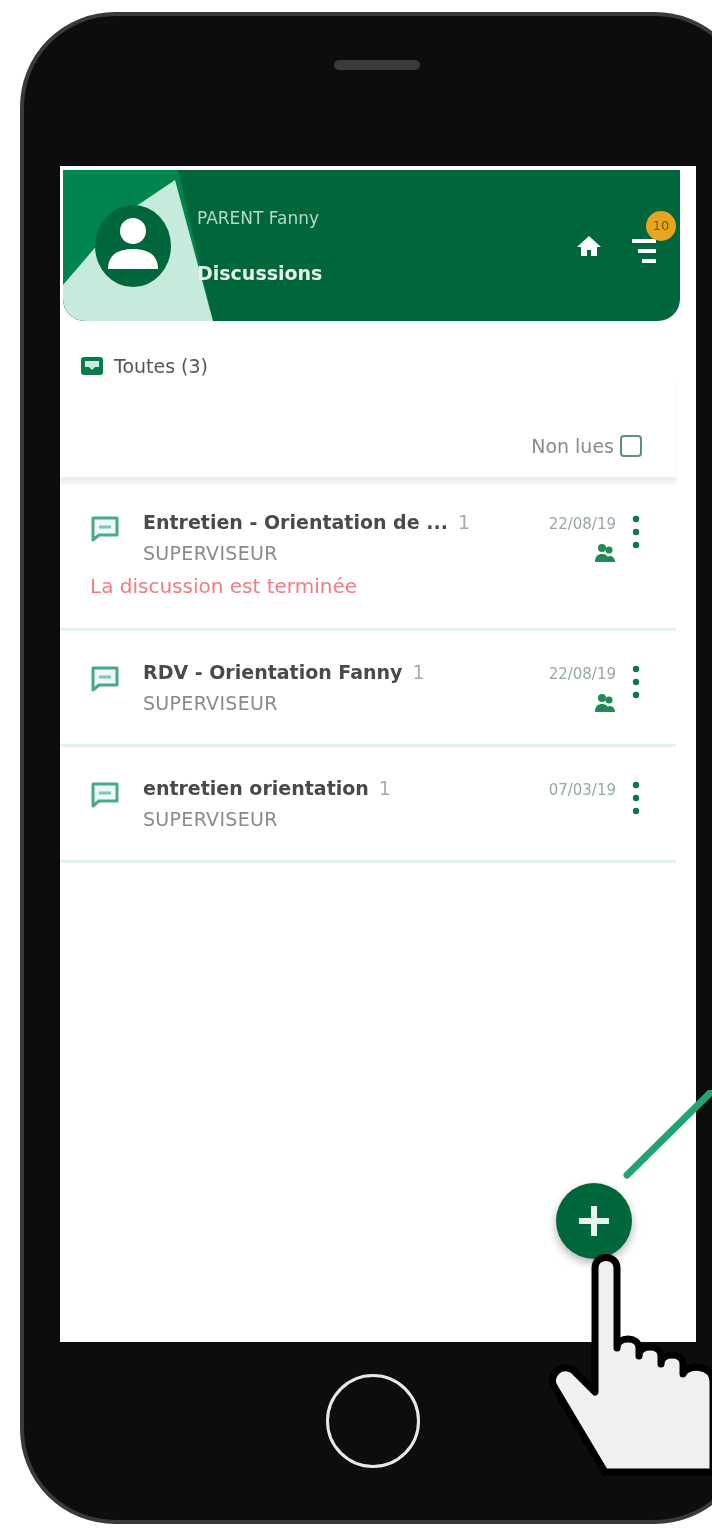 This screenshot has width=712, height=1537. I want to click on unread-checkbox, so click(631, 446).